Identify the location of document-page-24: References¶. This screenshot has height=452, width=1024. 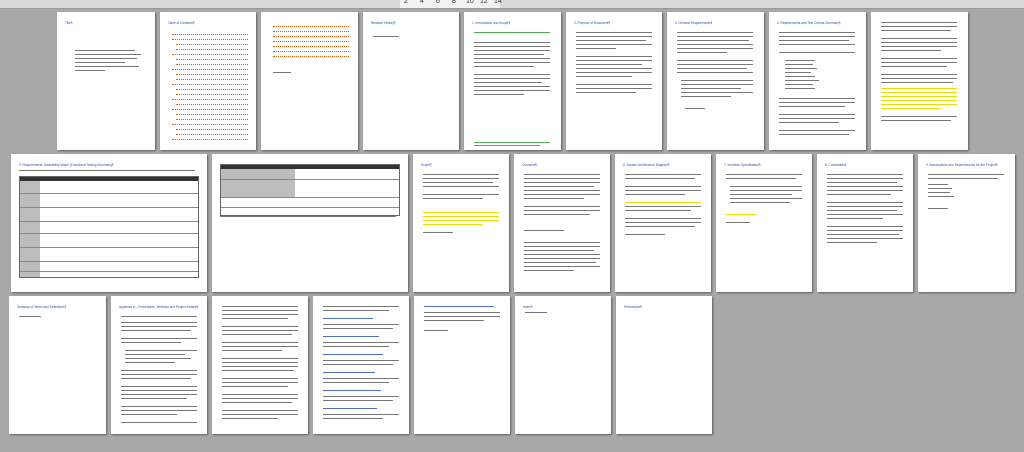
(664, 365).